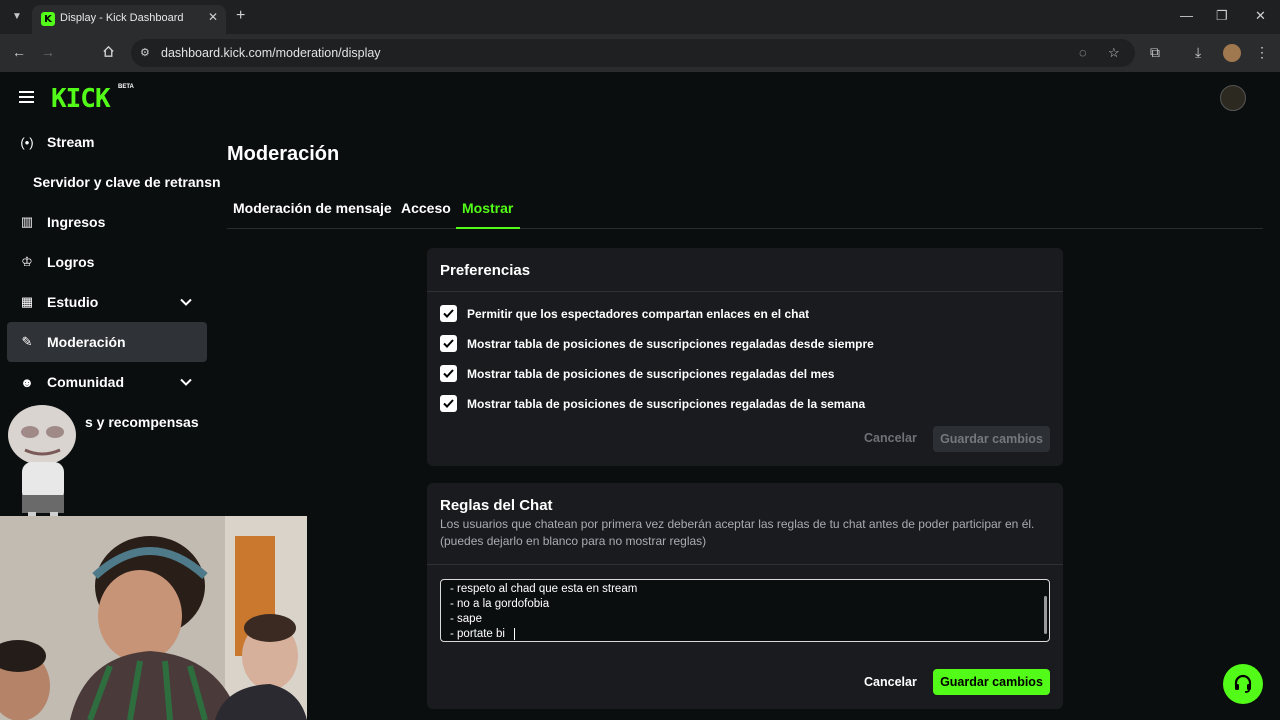  I want to click on sidebar-item-label: Stream, so click(71, 142).